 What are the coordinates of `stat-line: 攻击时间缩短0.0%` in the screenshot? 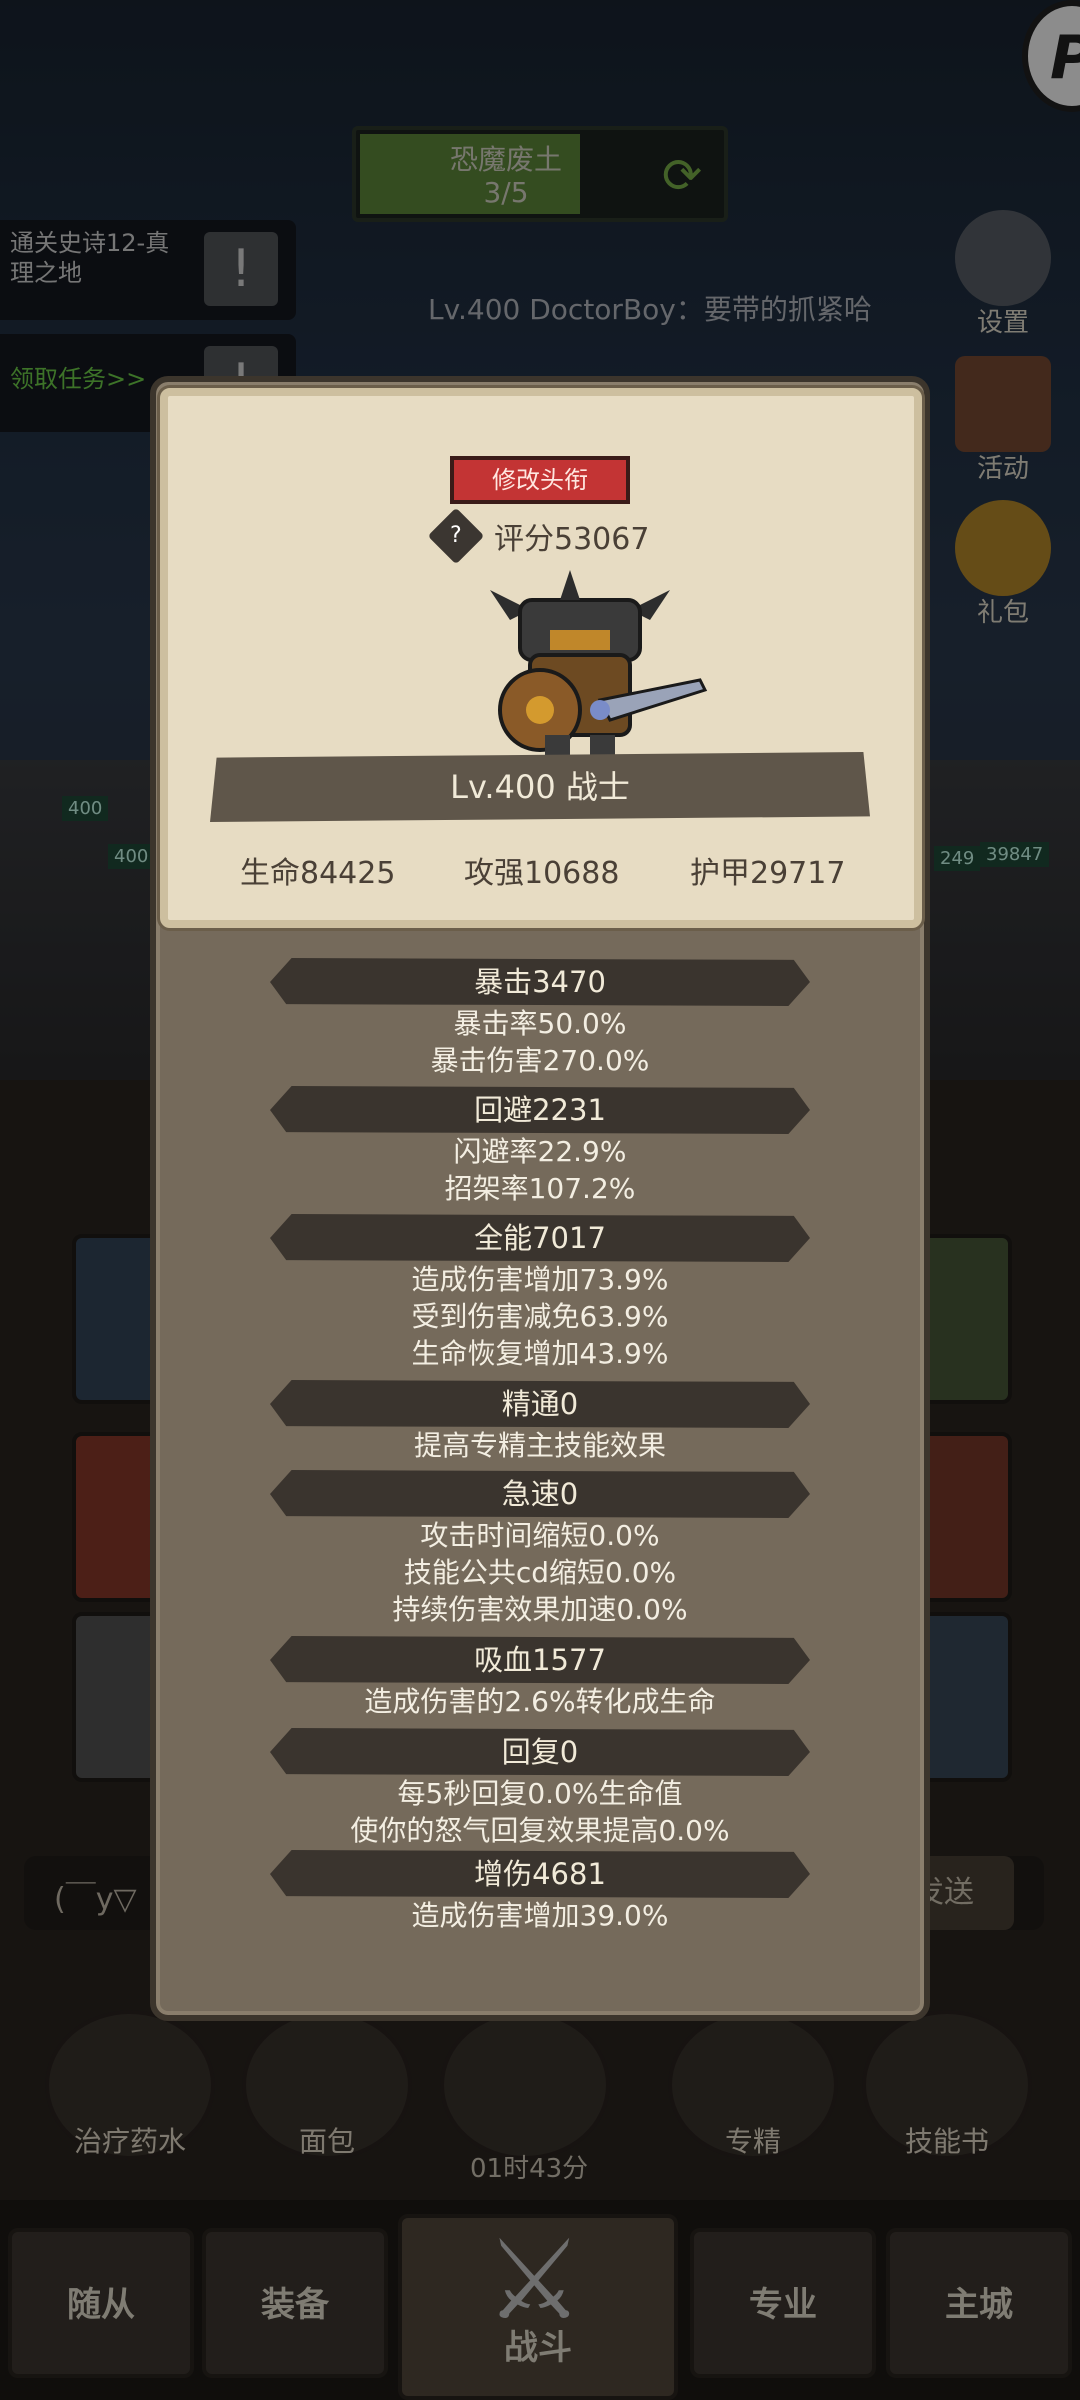 It's located at (540, 1535).